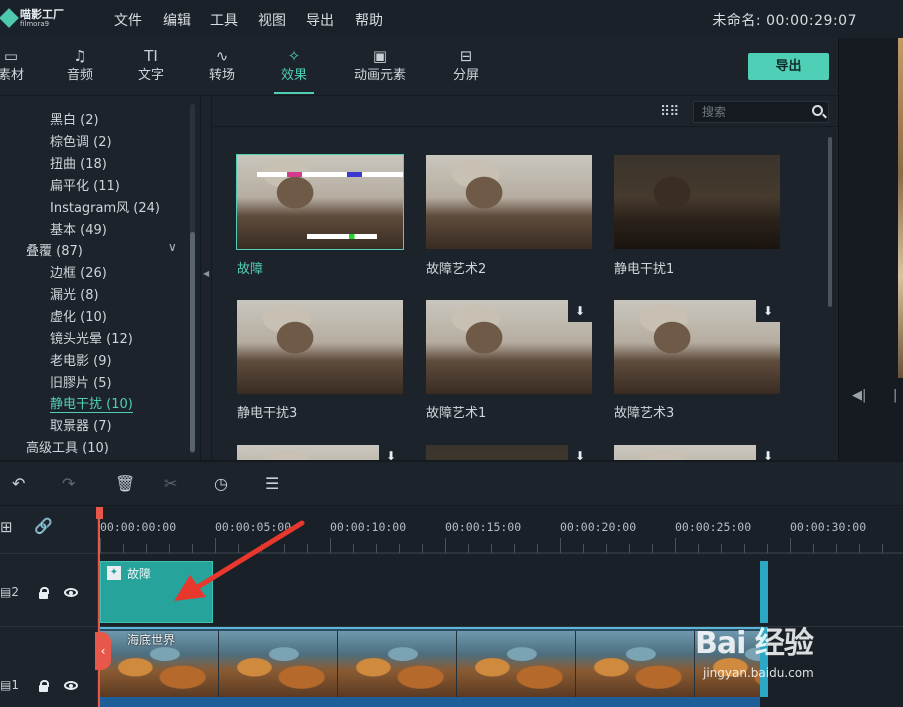 The image size is (903, 707). Describe the element at coordinates (80, 56) in the screenshot. I see `music-note-icon: ♫` at that location.